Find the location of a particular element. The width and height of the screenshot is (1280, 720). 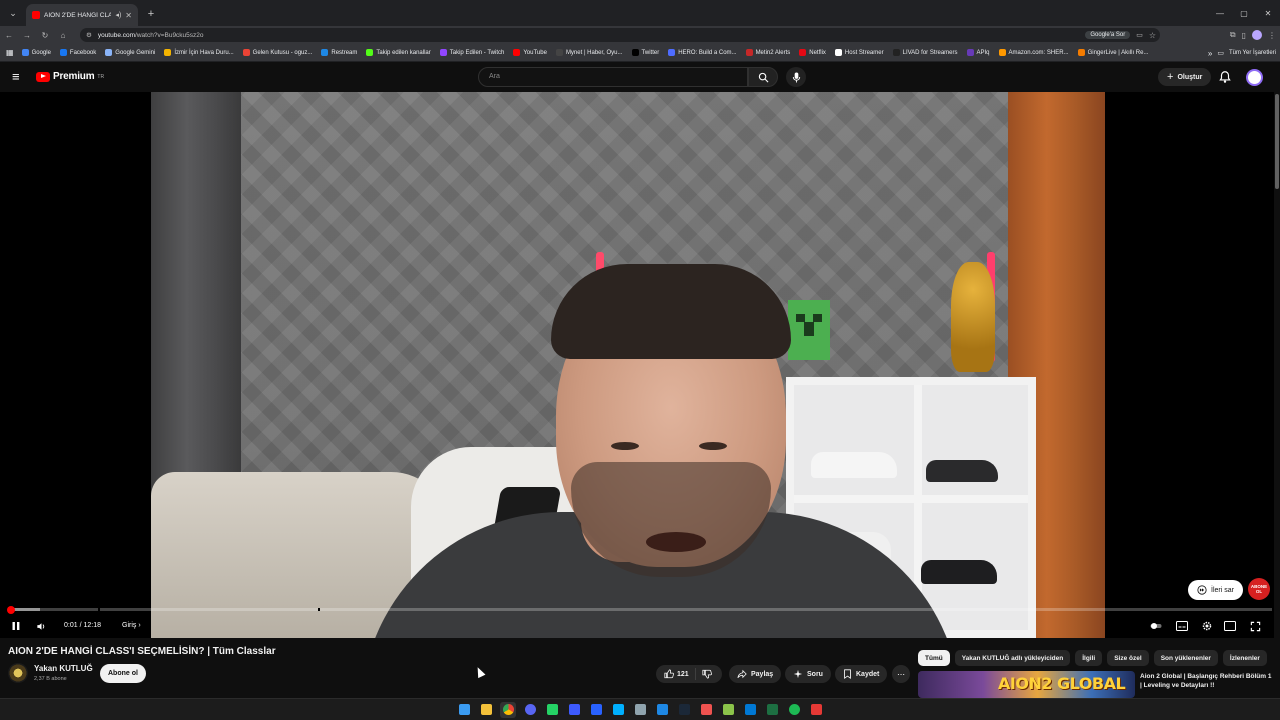

bookmark-item: Google is located at coordinates (36, 52).